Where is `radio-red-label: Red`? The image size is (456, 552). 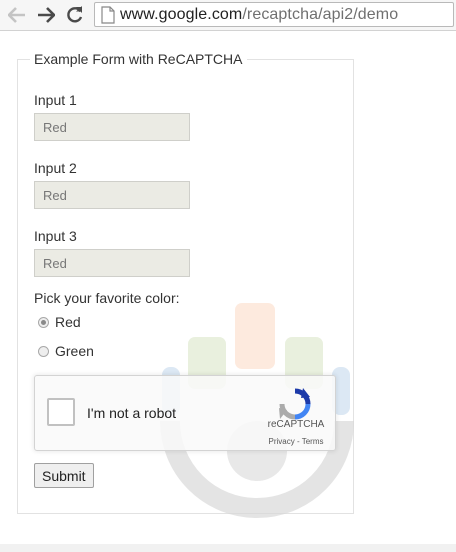 radio-red-label: Red is located at coordinates (68, 322).